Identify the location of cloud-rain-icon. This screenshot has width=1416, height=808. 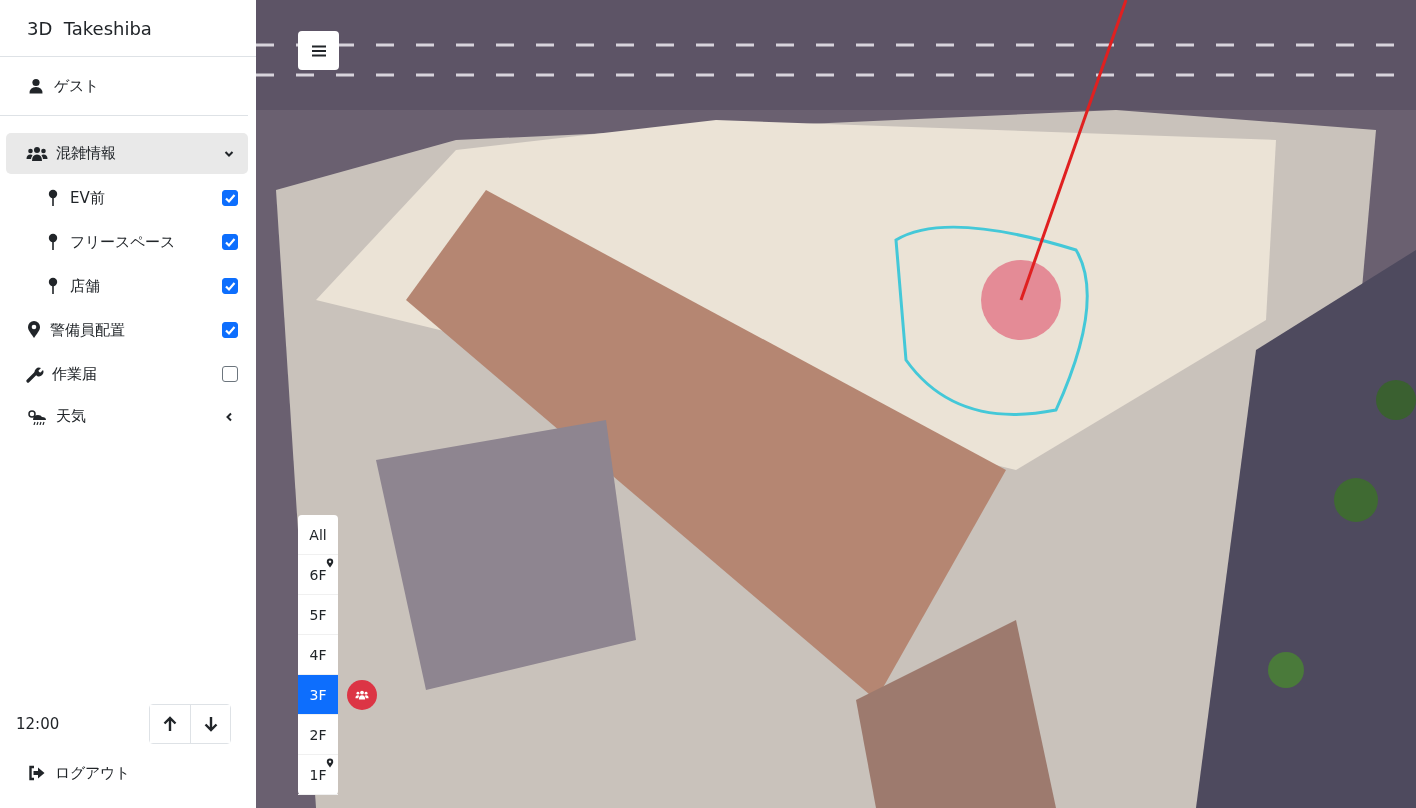
(37, 416).